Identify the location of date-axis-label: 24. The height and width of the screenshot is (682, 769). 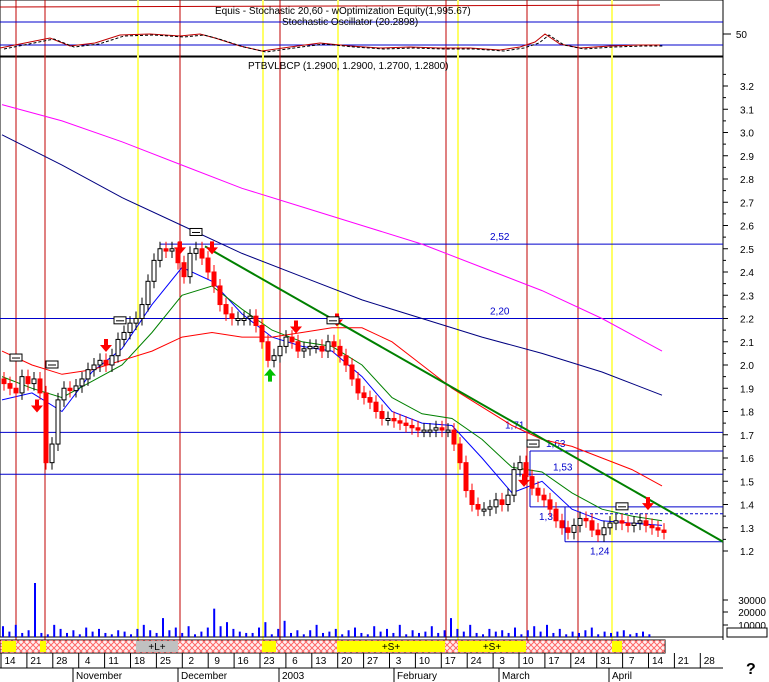
(477, 661).